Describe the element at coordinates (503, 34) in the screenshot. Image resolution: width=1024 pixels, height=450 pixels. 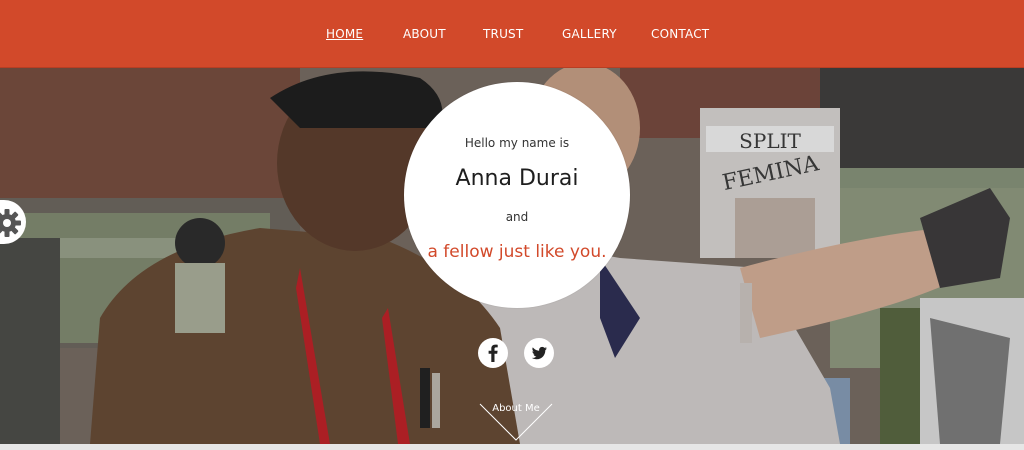
I see `nav-trust: TRUST` at that location.